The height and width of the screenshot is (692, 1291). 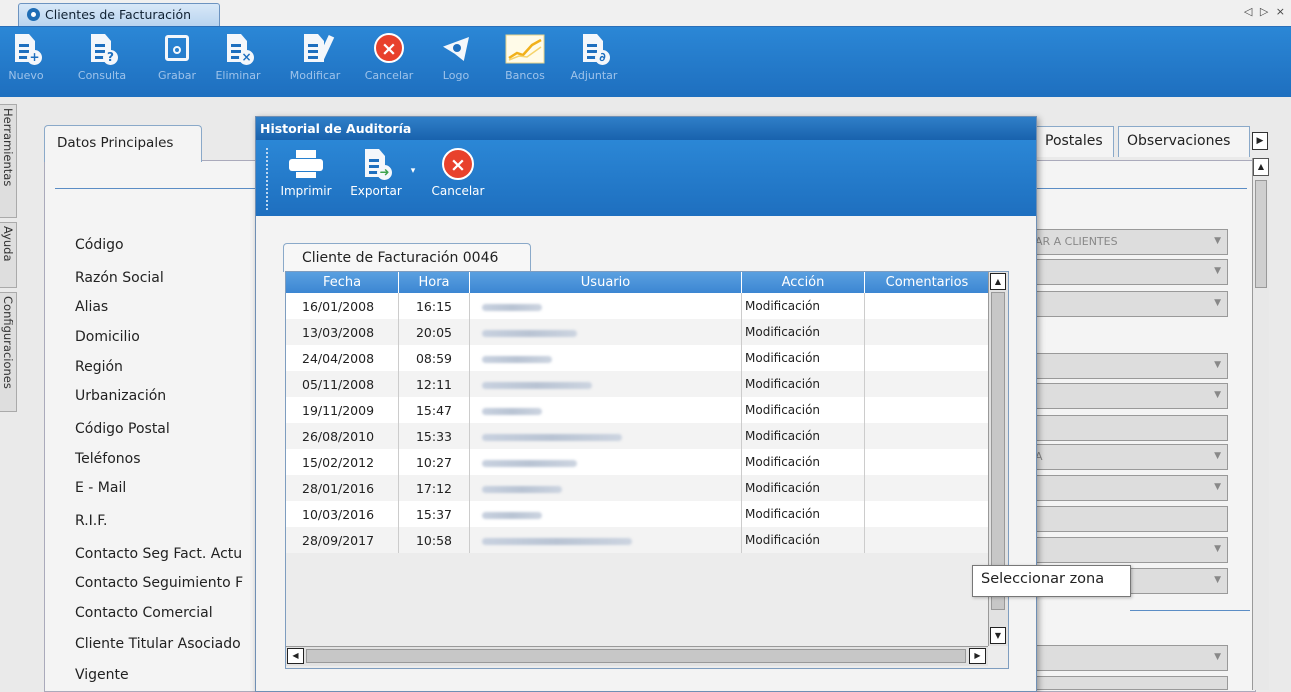 What do you see at coordinates (342, 282) in the screenshot?
I see `column-header-fecha: Fecha` at bounding box center [342, 282].